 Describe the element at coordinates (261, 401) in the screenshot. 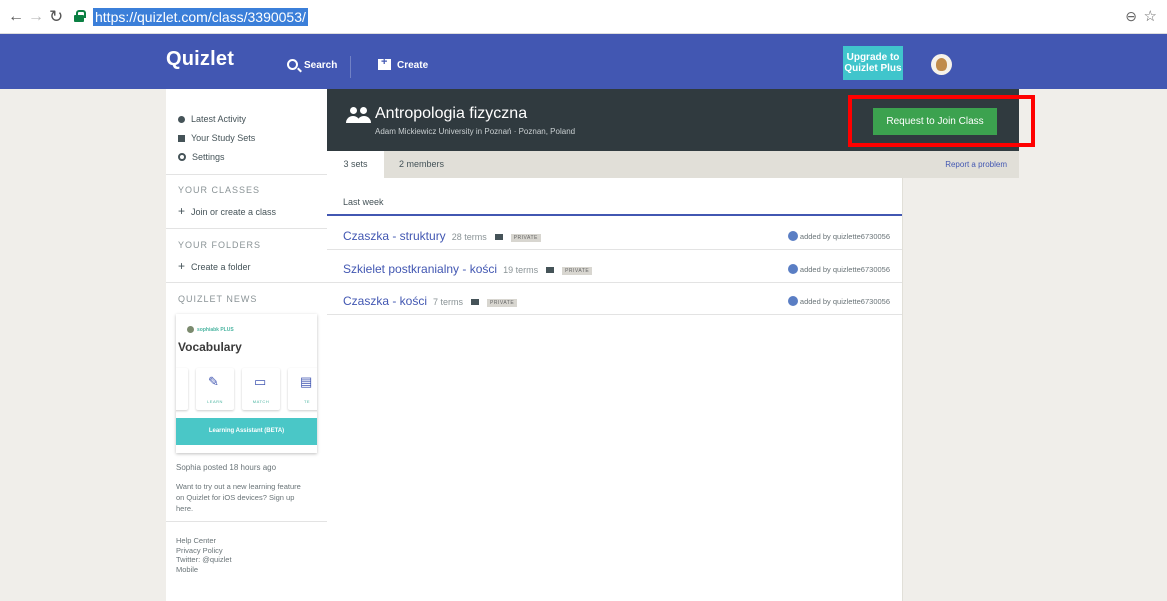

I see `mode-tile-label: MATCH` at that location.